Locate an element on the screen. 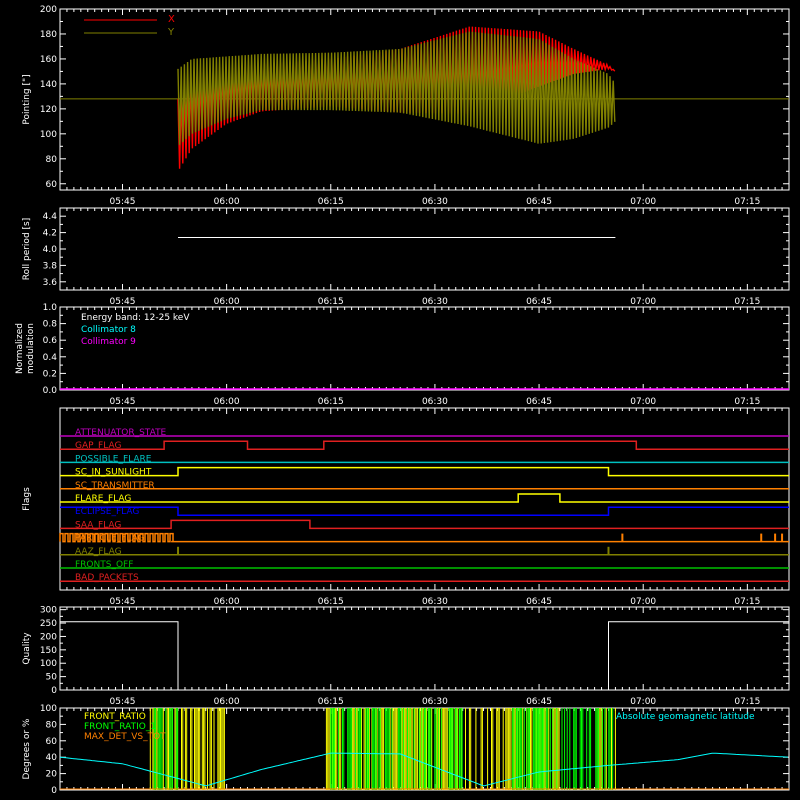  flag-flare-flag: FLARE_FLAG is located at coordinates (424, 498).